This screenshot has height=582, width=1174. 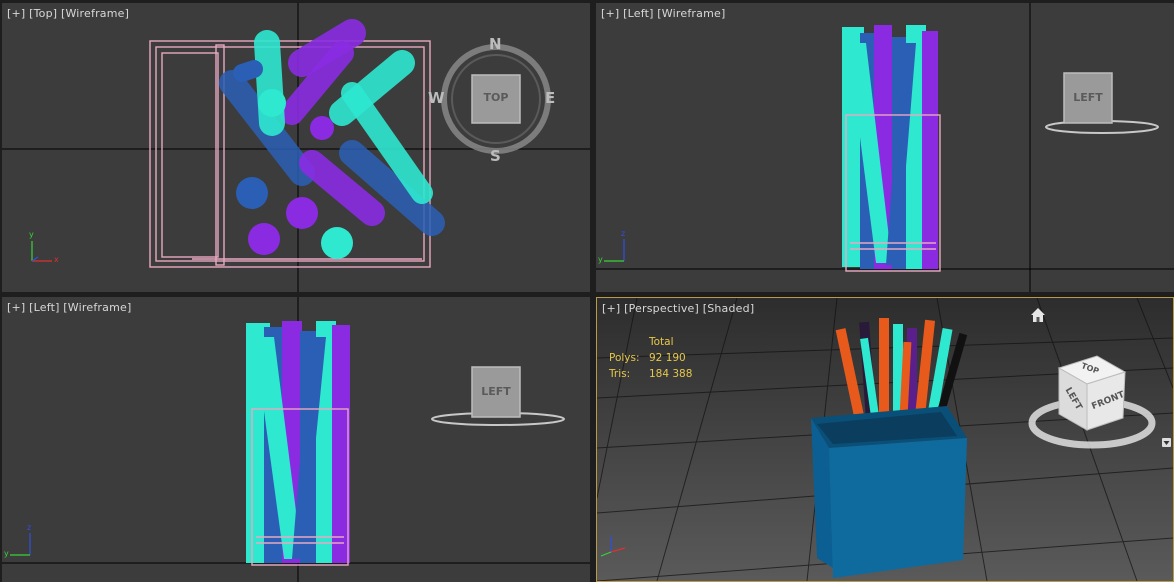 I want to click on stats-header: Total, so click(x=661, y=342).